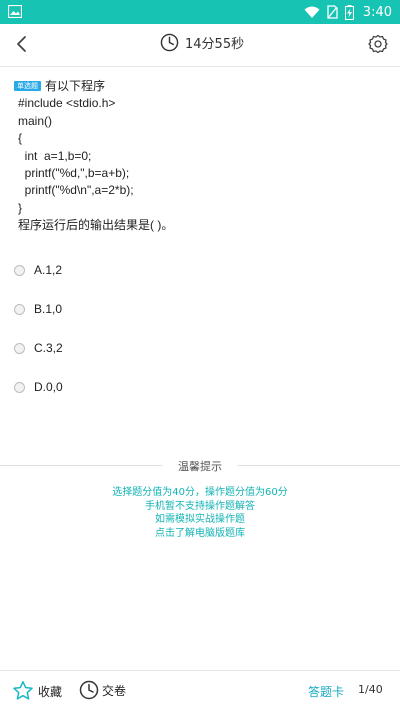  What do you see at coordinates (378, 44) in the screenshot?
I see `settings-gear-icon` at bounding box center [378, 44].